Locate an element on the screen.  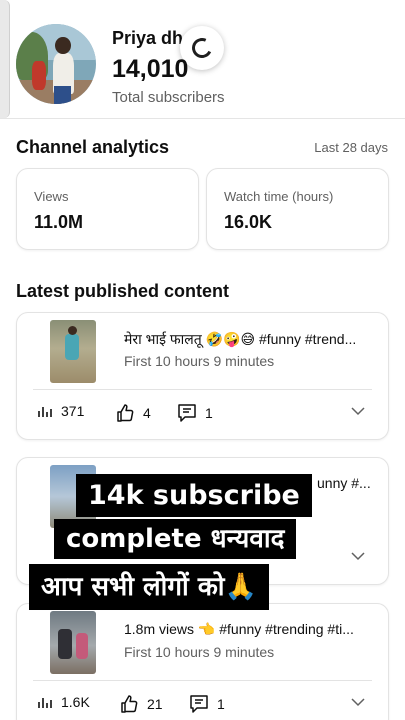
views-count: 1.6K is located at coordinates (75, 702).